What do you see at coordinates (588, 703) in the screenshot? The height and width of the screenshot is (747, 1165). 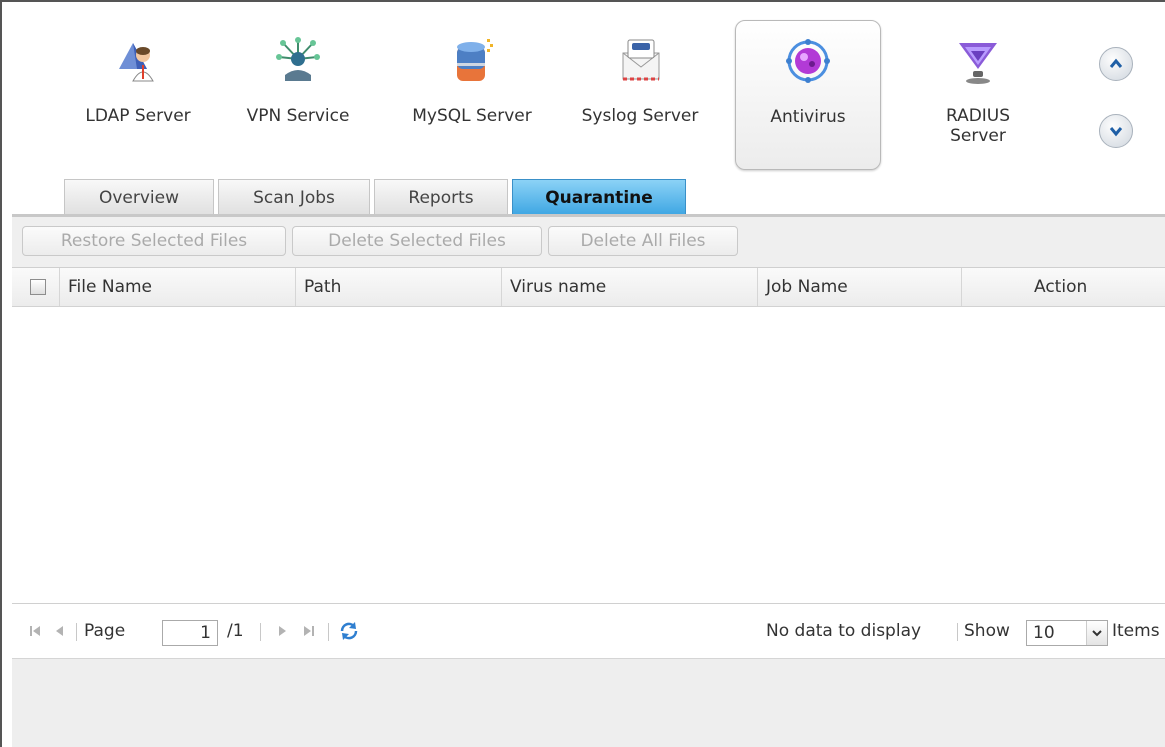 I see `footer-panel` at bounding box center [588, 703].